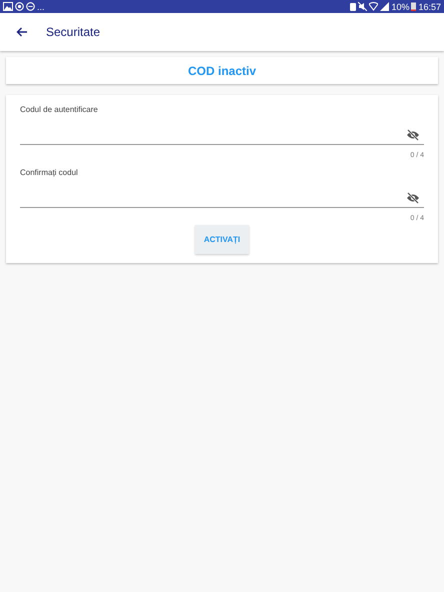  I want to click on image-icon, so click(8, 6).